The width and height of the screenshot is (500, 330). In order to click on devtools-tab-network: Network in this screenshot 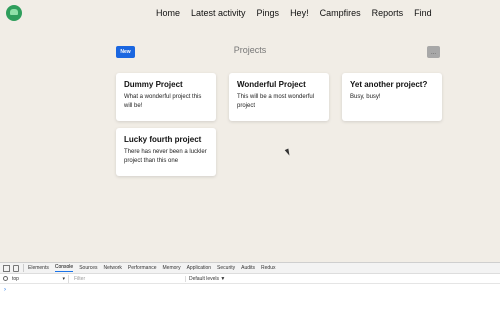, I will do `click(113, 268)`.